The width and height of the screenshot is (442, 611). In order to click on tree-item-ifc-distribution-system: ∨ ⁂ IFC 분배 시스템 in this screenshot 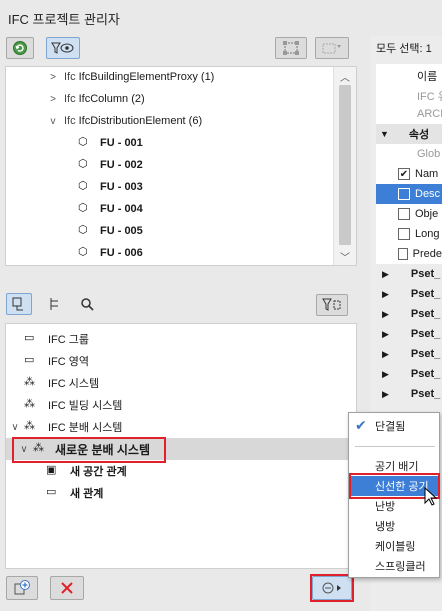, I will do `click(66, 427)`.